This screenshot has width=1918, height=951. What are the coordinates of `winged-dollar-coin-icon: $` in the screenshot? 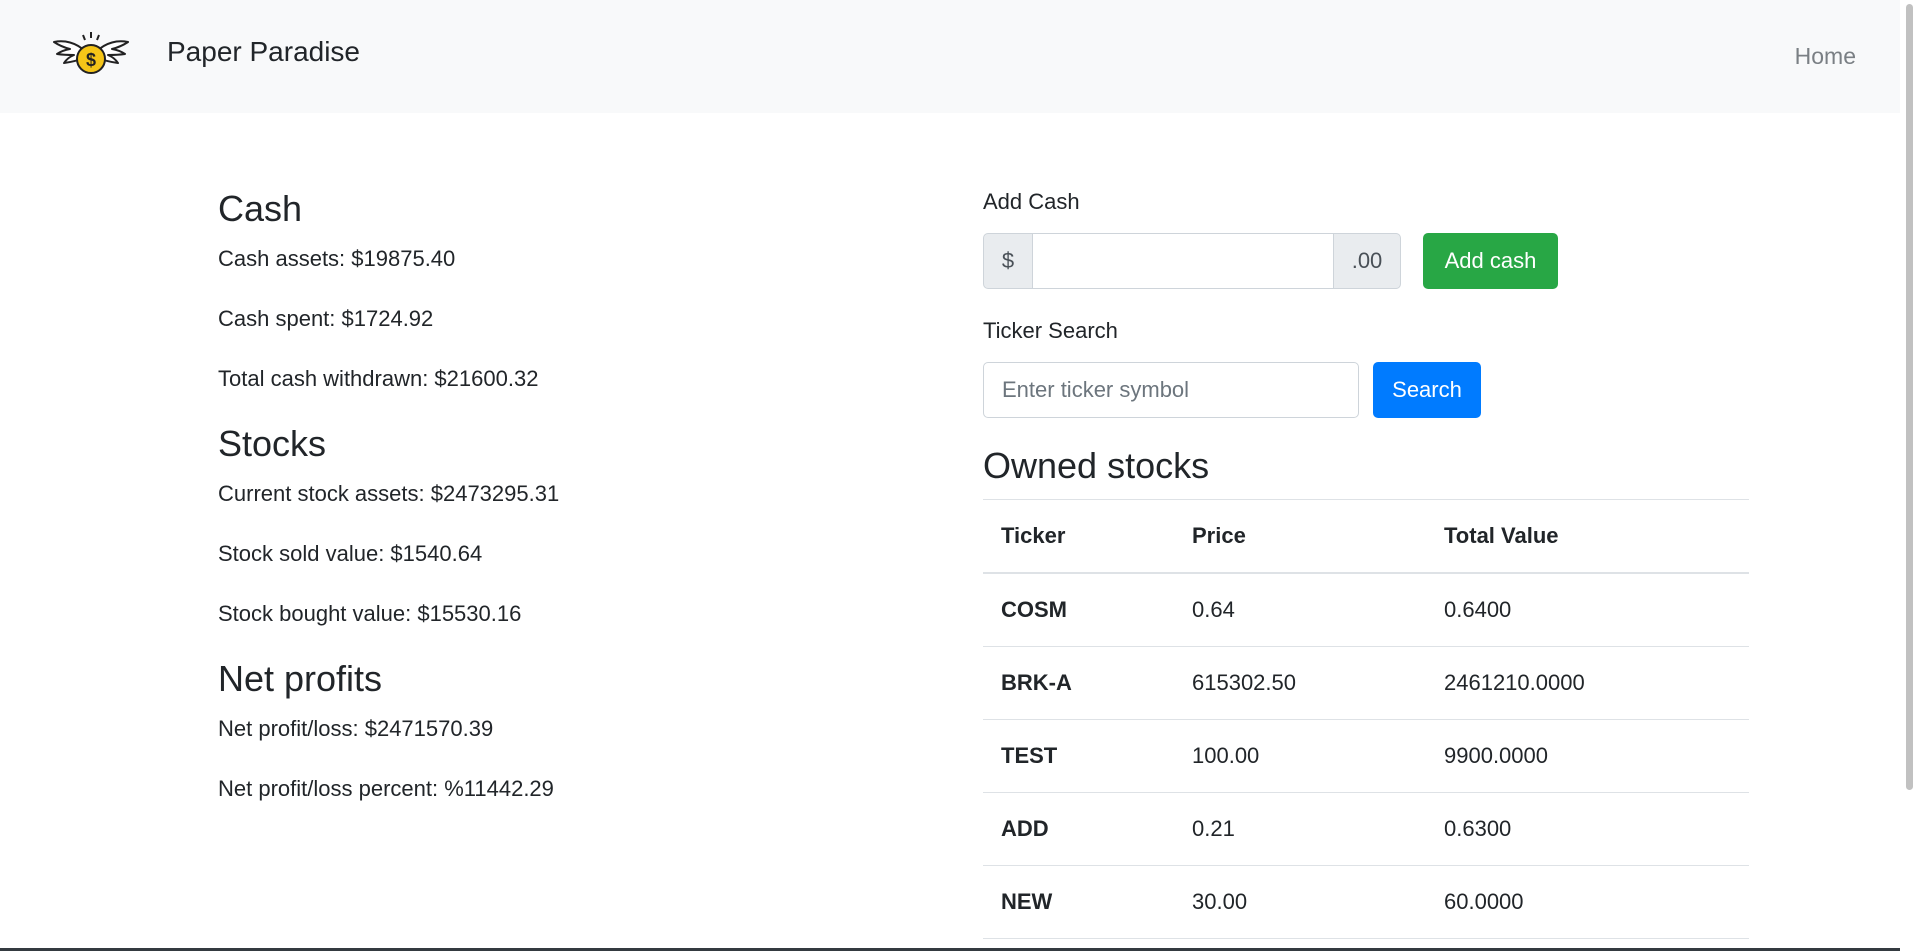 It's located at (91, 55).